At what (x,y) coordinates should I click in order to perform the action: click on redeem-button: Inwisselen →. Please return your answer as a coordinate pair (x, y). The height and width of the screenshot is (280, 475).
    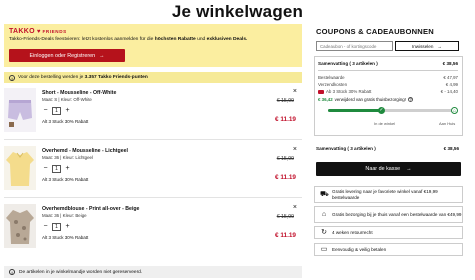
    Looking at the image, I should click on (427, 46).